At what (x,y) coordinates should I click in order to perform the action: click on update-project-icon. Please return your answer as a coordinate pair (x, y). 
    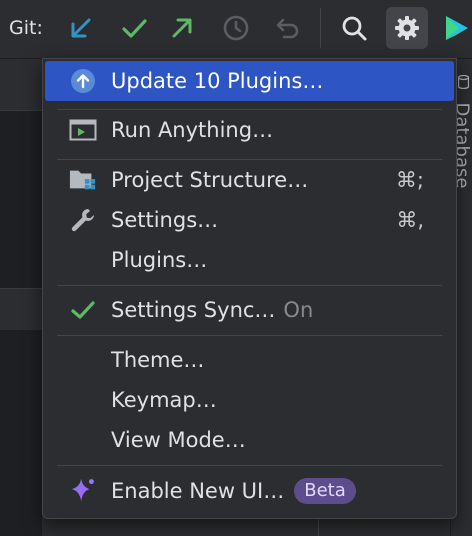
    Looking at the image, I should click on (81, 28).